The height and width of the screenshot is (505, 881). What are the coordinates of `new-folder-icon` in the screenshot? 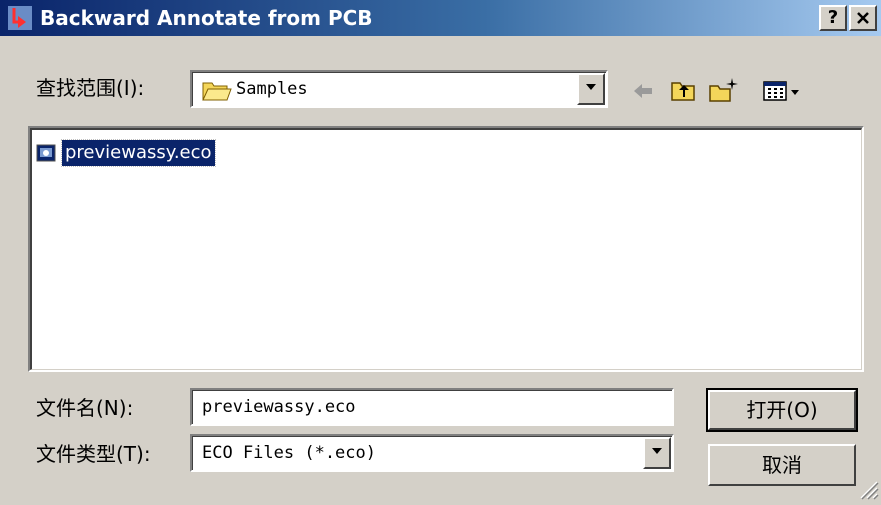 It's located at (723, 90).